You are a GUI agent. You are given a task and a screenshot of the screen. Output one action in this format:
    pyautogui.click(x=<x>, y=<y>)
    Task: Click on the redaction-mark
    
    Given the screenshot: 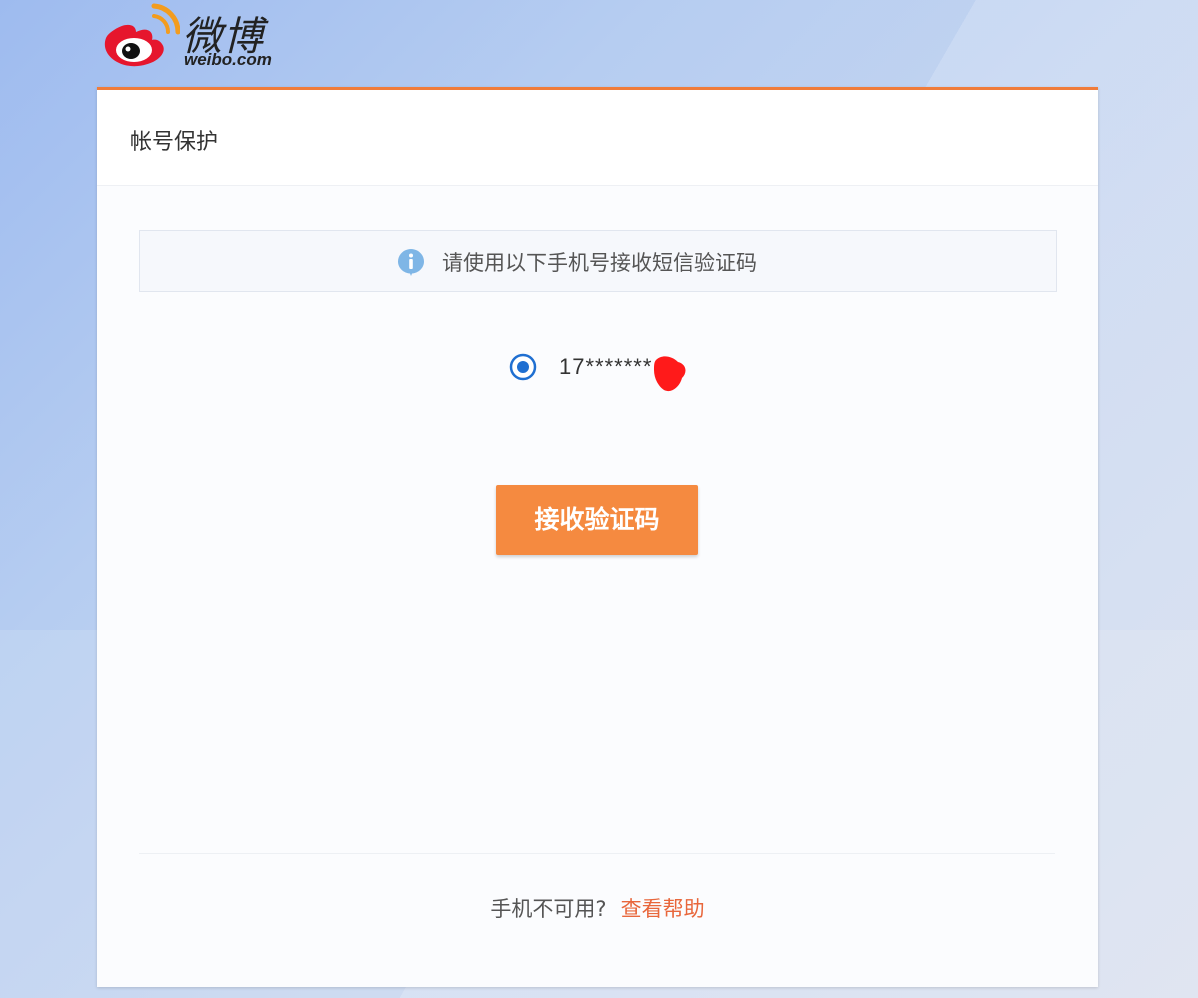 What is the action you would take?
    pyautogui.click(x=670, y=374)
    